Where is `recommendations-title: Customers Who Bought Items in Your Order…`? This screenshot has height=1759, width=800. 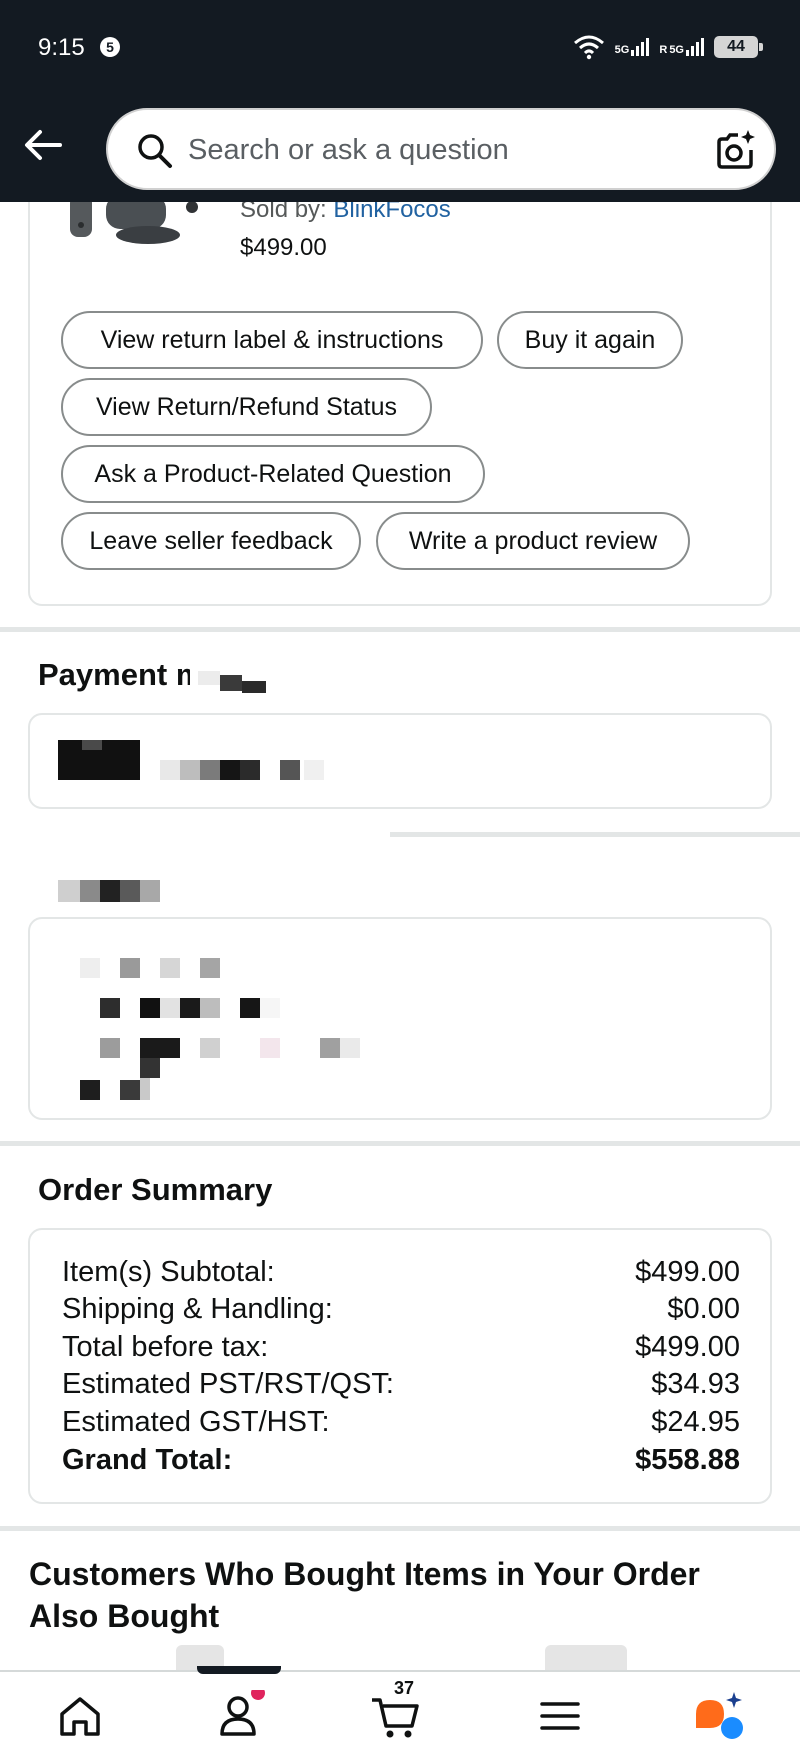
recommendations-title: Customers Who Bought Items in Your Order… is located at coordinates (364, 1595).